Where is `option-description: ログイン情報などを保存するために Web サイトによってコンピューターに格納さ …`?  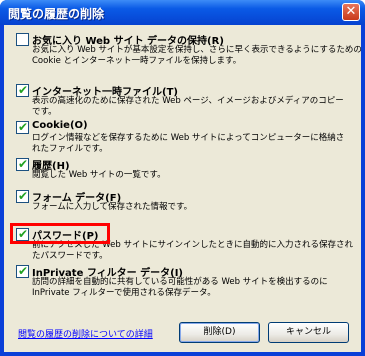
option-description: ログイン情報などを保存するために Web サイトによってコンピューターに格納さ … is located at coordinates (192, 144).